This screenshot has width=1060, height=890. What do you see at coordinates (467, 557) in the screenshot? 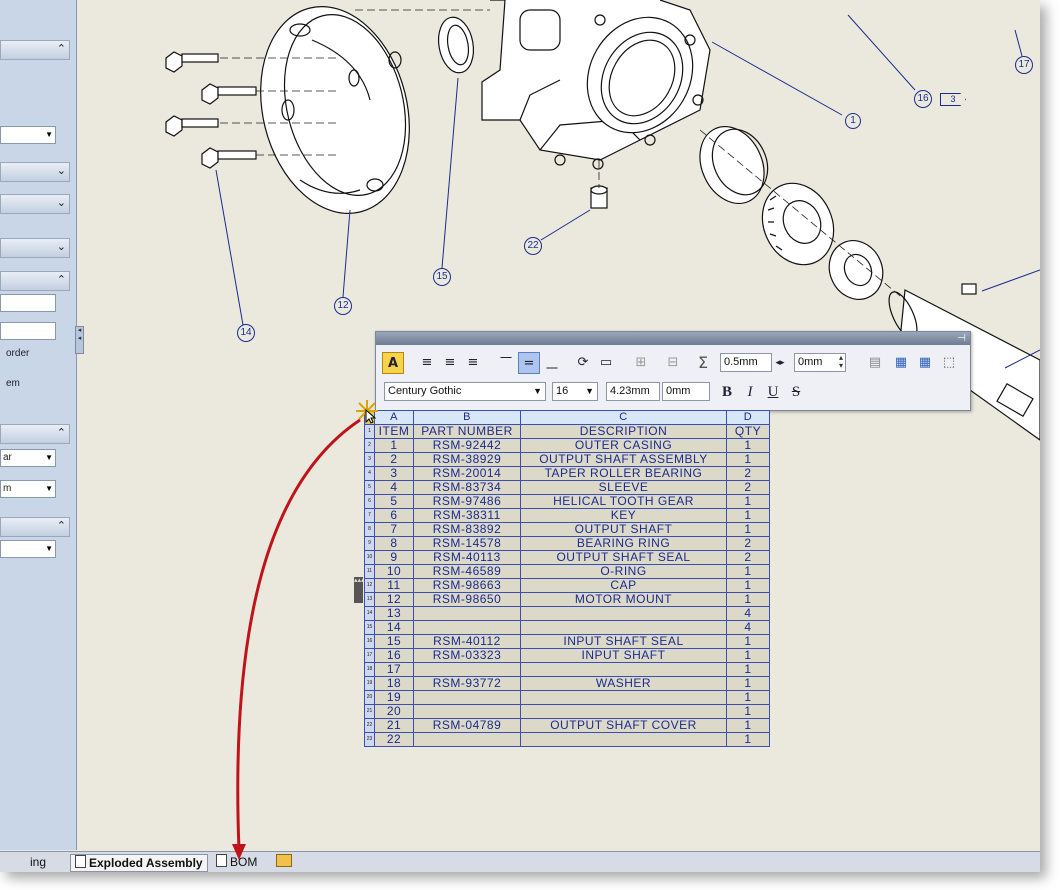
I see `cell-part-number: RSM-40113` at bounding box center [467, 557].